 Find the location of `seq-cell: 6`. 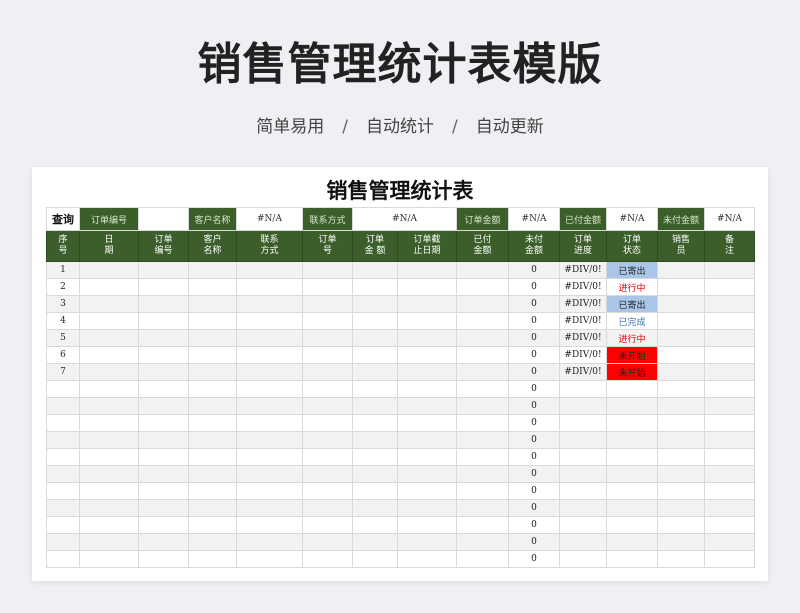

seq-cell: 6 is located at coordinates (63, 355).